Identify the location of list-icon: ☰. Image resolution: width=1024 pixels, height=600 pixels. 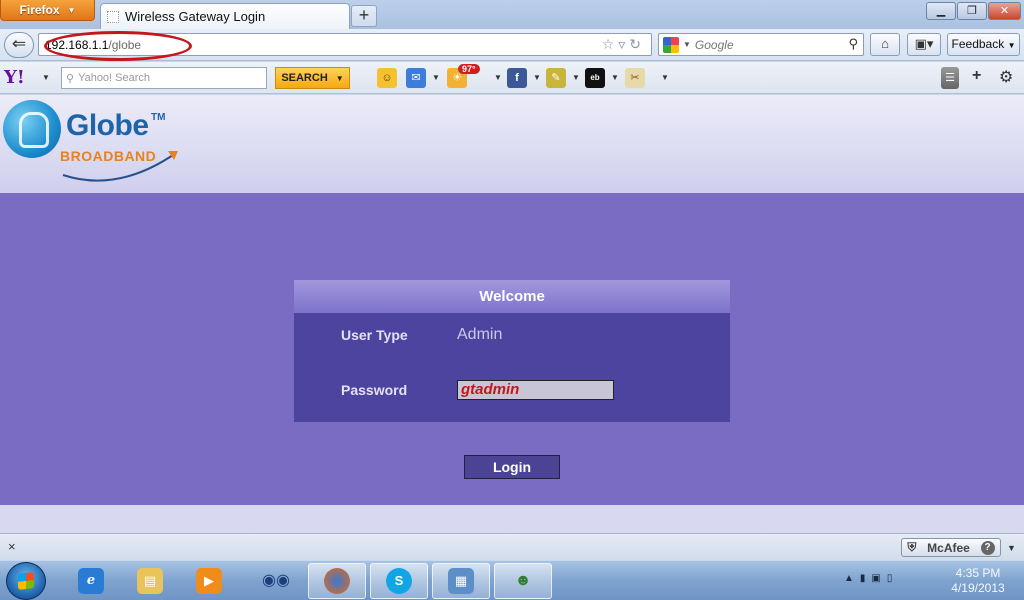
(950, 78).